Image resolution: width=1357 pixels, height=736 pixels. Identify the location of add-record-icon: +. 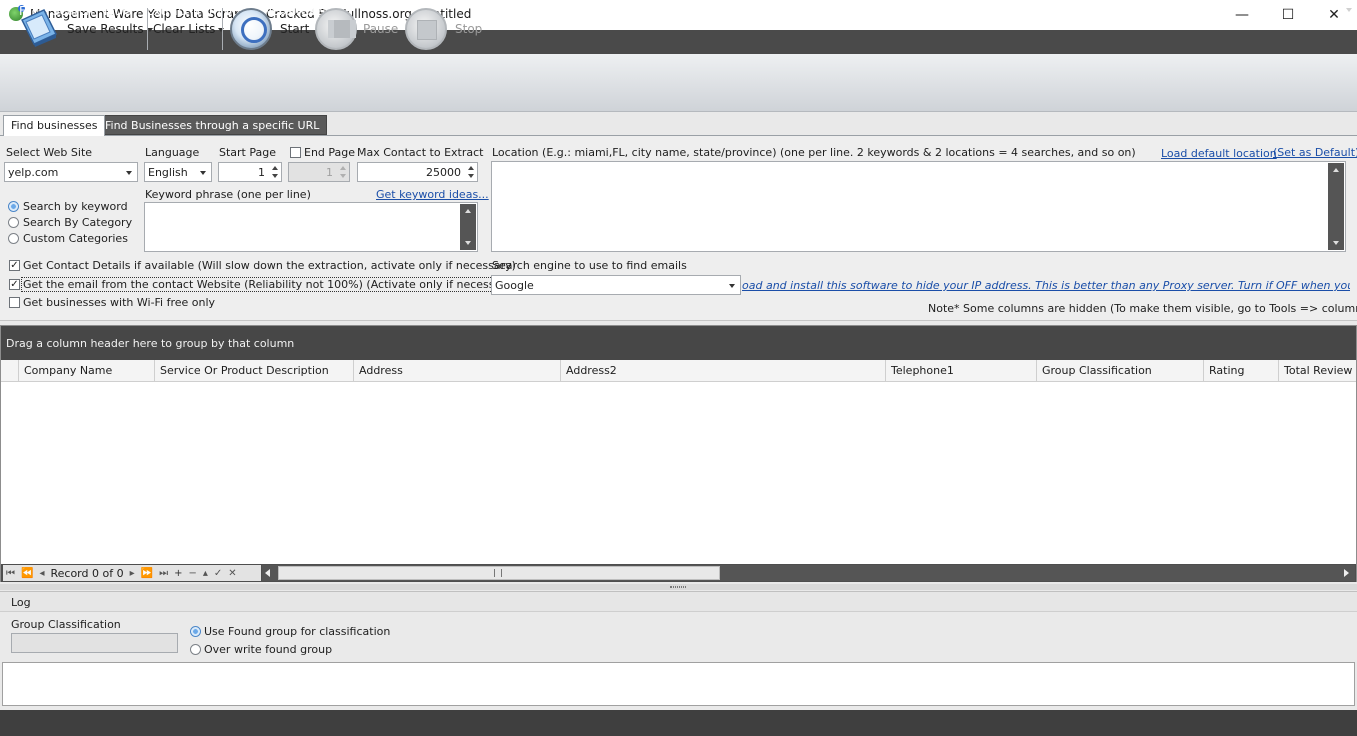
(178, 573).